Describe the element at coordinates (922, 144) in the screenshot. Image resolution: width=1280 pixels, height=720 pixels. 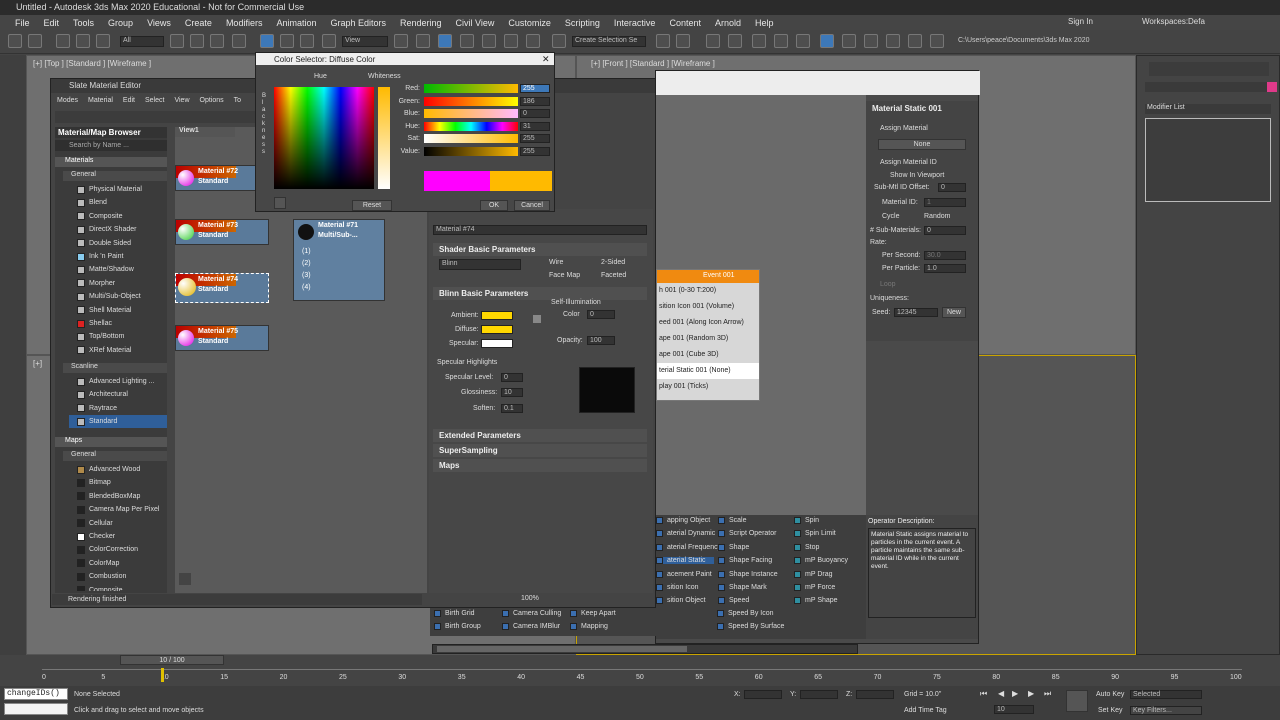
I see `assign-material-none-button: None` at that location.